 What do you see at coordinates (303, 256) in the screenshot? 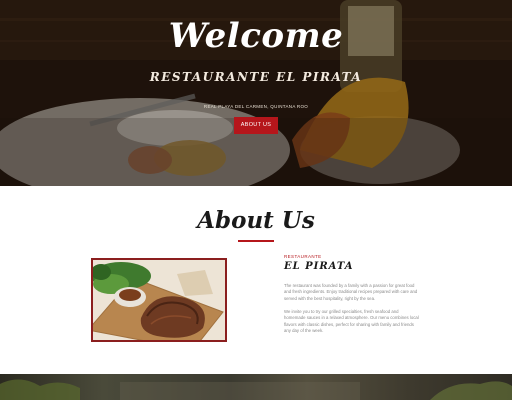
I see `about-kicker: RESTAURANTE` at bounding box center [303, 256].